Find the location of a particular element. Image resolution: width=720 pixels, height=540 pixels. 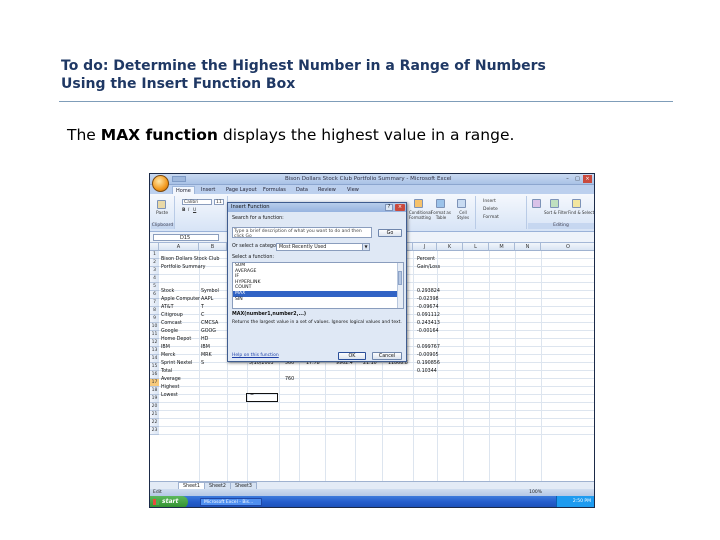

row-header: 10 is located at coordinates (154, 327).